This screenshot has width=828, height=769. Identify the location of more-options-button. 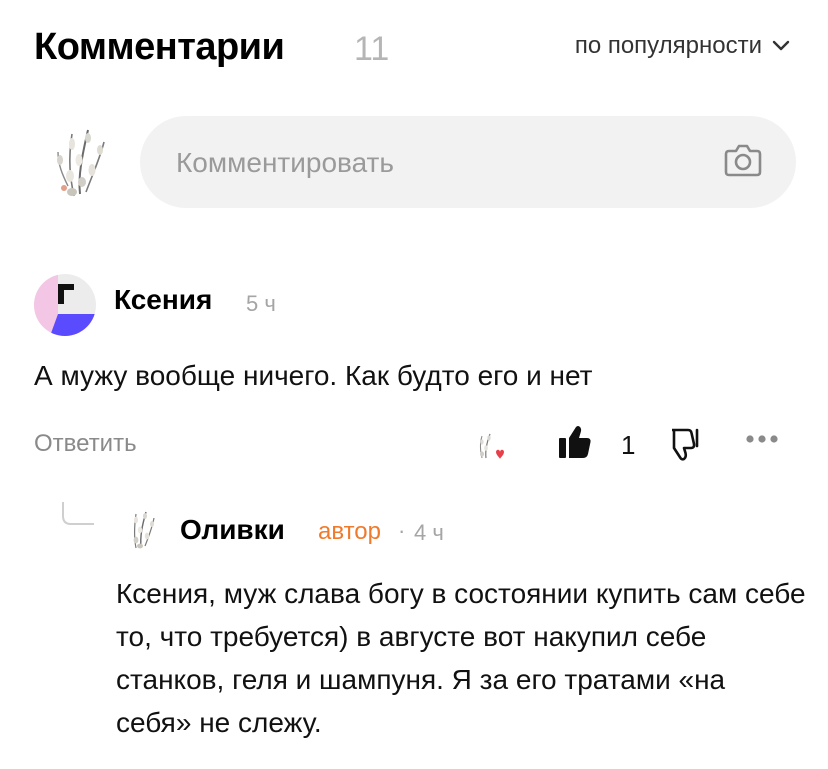
(762, 441).